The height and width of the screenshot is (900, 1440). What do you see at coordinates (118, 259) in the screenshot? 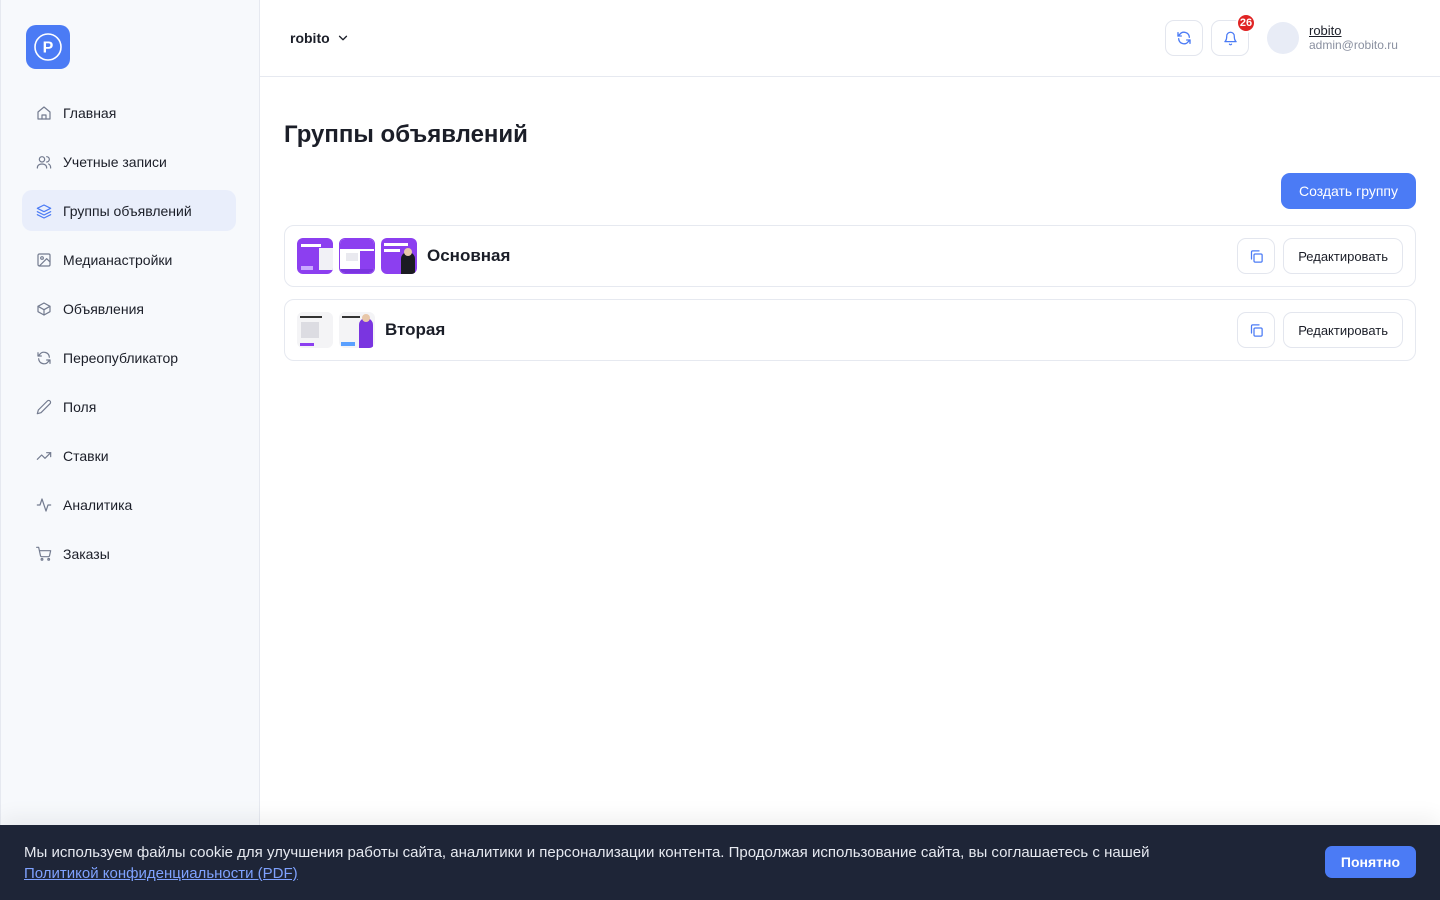
I see `sidebar-item-label: Медианастройки` at bounding box center [118, 259].